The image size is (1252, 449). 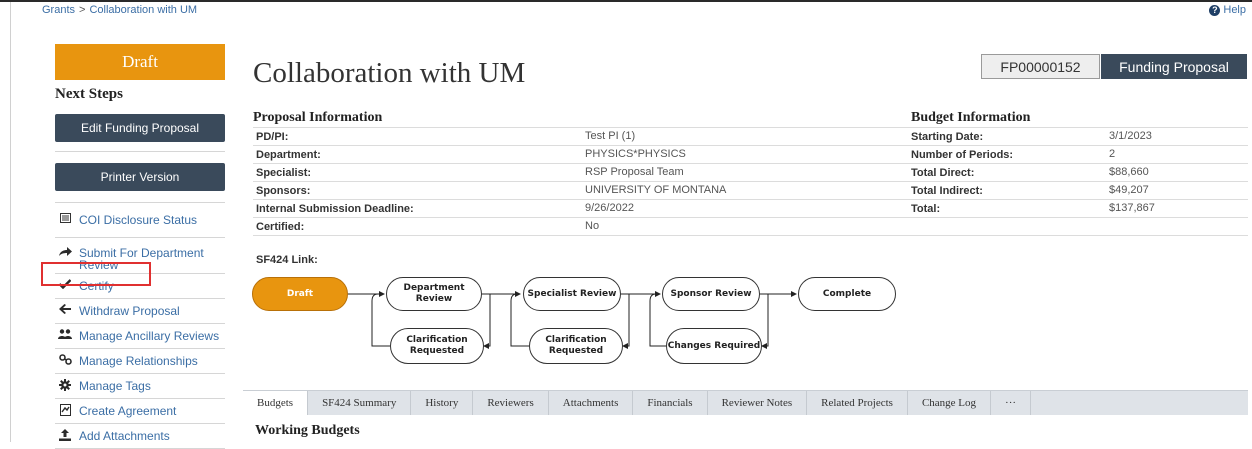 What do you see at coordinates (572, 294) in the screenshot?
I see `workflow-node-specialist-review: Specialist Review` at bounding box center [572, 294].